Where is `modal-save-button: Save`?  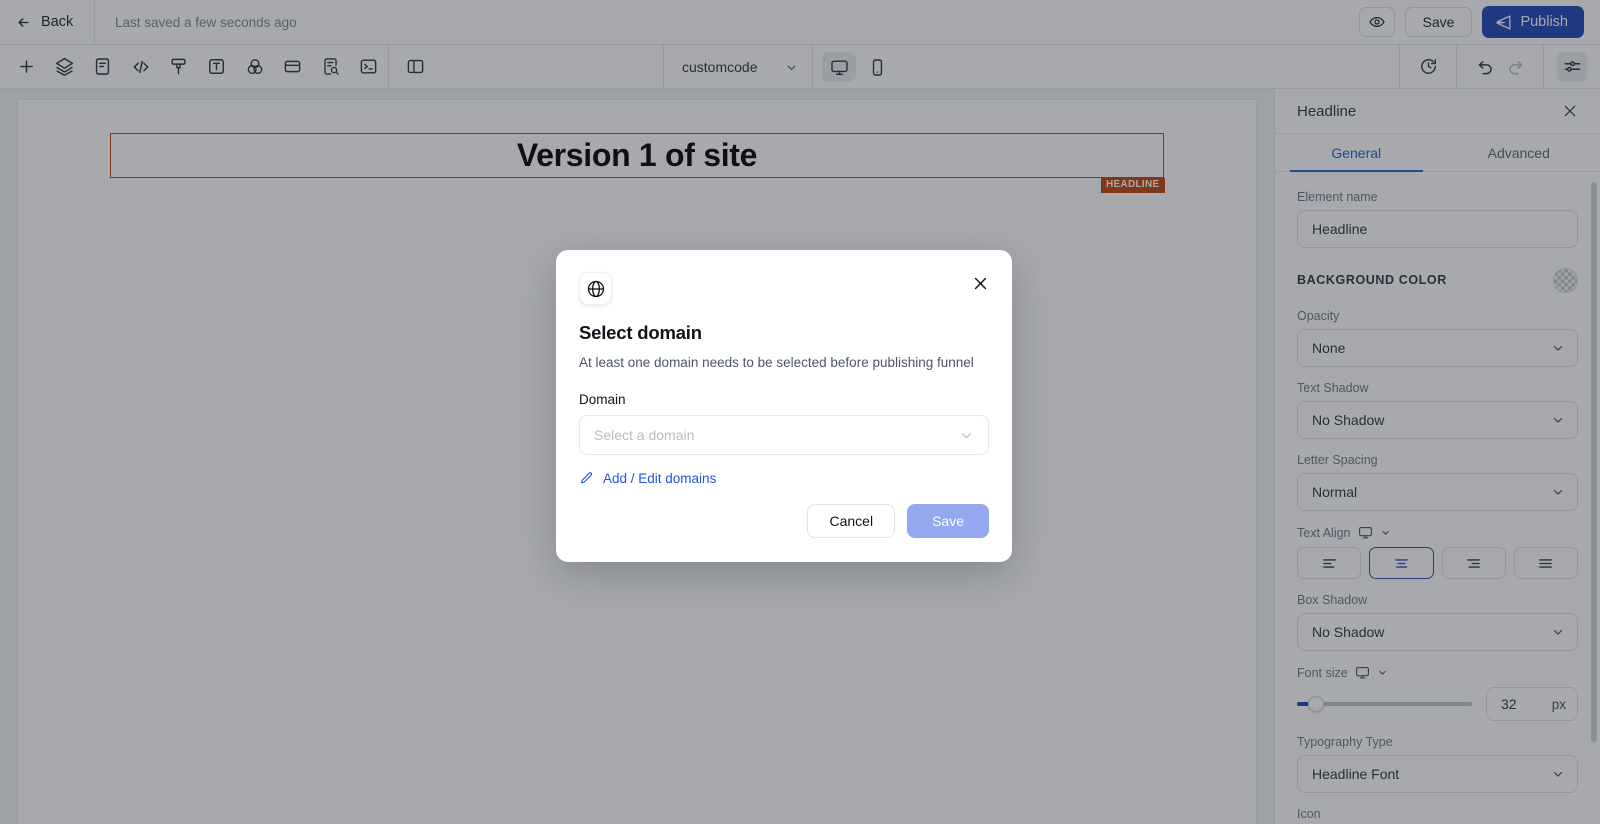
modal-save-button: Save is located at coordinates (948, 521).